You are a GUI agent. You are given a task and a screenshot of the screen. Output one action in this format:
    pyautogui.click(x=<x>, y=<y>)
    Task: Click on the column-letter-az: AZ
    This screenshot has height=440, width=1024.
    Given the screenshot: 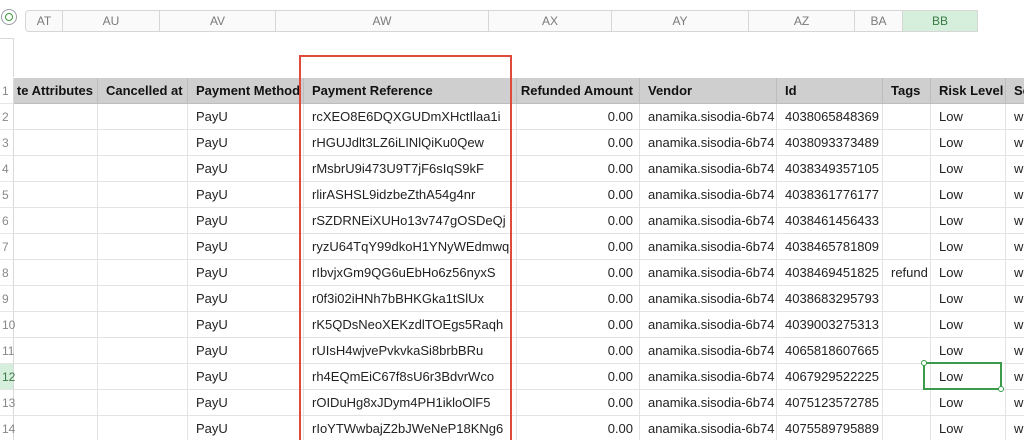 What is the action you would take?
    pyautogui.click(x=802, y=21)
    